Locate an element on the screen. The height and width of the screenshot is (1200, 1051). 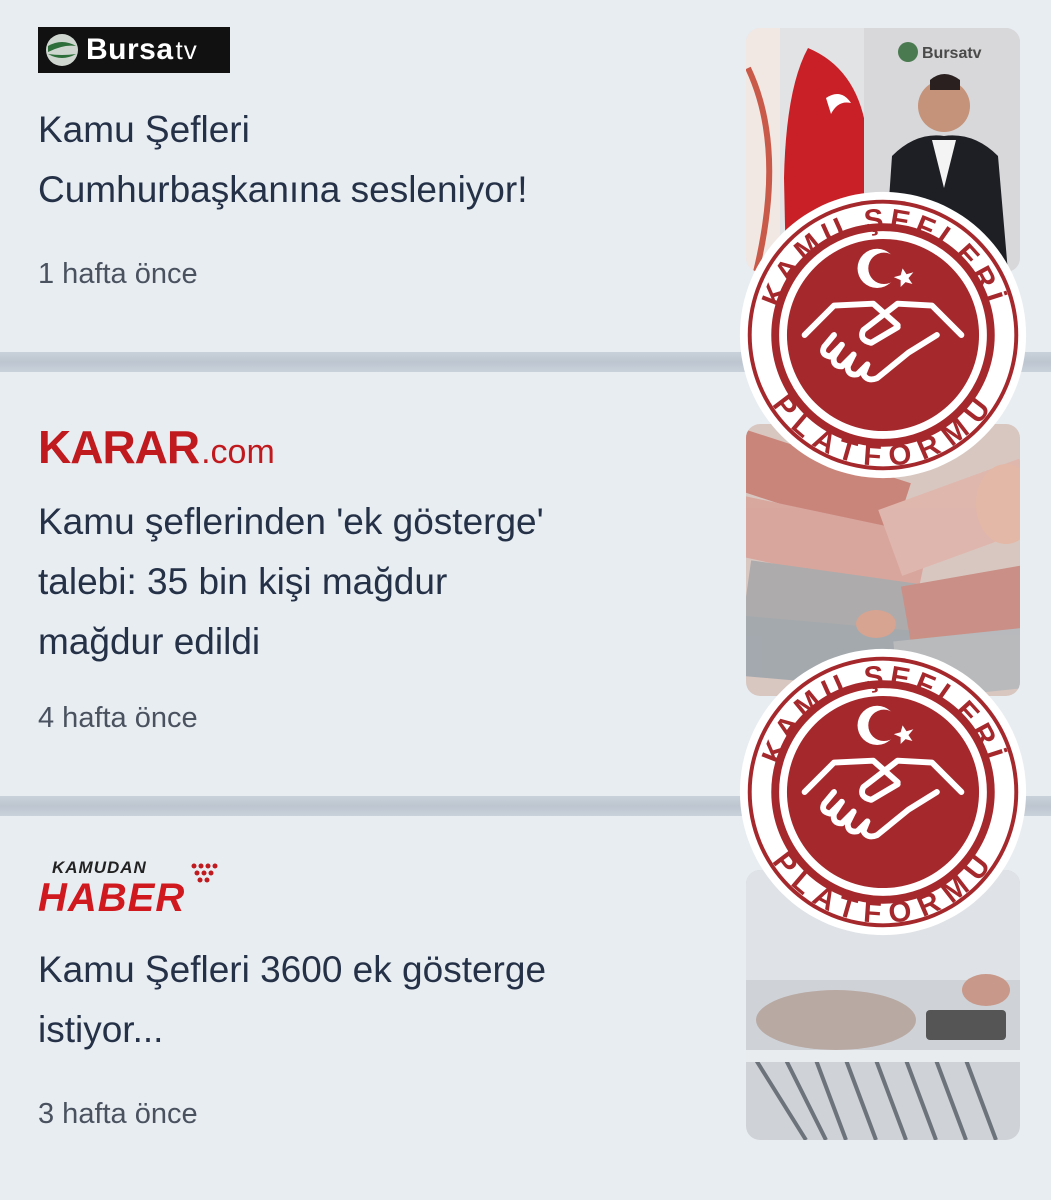
source-suffix: .com is located at coordinates (238, 452).